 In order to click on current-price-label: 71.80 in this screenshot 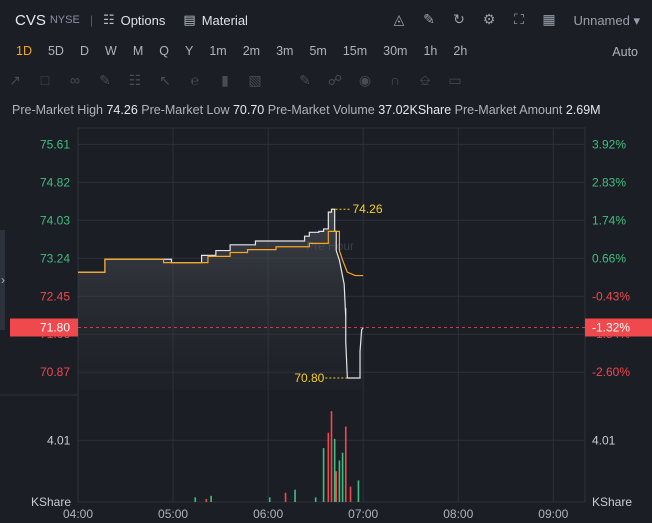, I will do `click(55, 328)`.